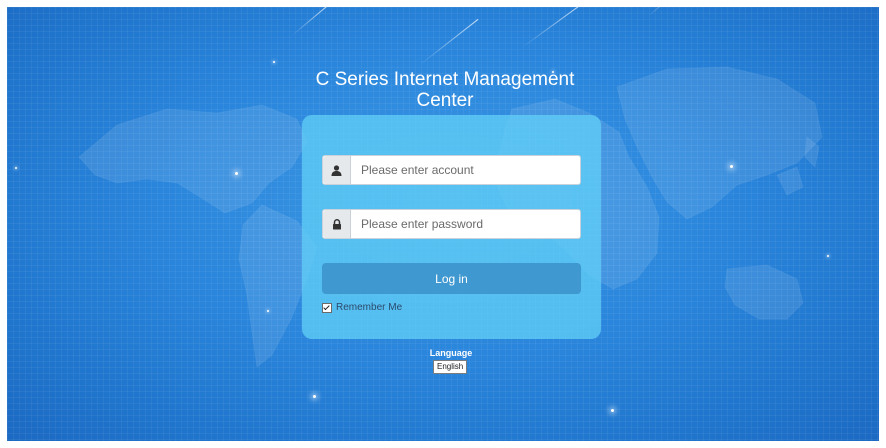 This screenshot has height=448, width=886. What do you see at coordinates (327, 307) in the screenshot?
I see `remember-me-checkbox` at bounding box center [327, 307].